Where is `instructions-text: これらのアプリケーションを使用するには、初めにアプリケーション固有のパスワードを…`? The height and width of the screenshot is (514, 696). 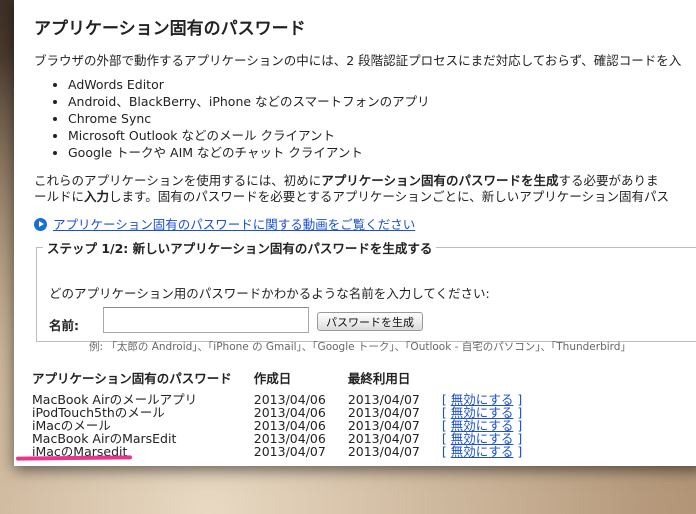 instructions-text: これらのアプリケーションを使用するには、初めにアプリケーション固有のパスワードを… is located at coordinates (365, 189).